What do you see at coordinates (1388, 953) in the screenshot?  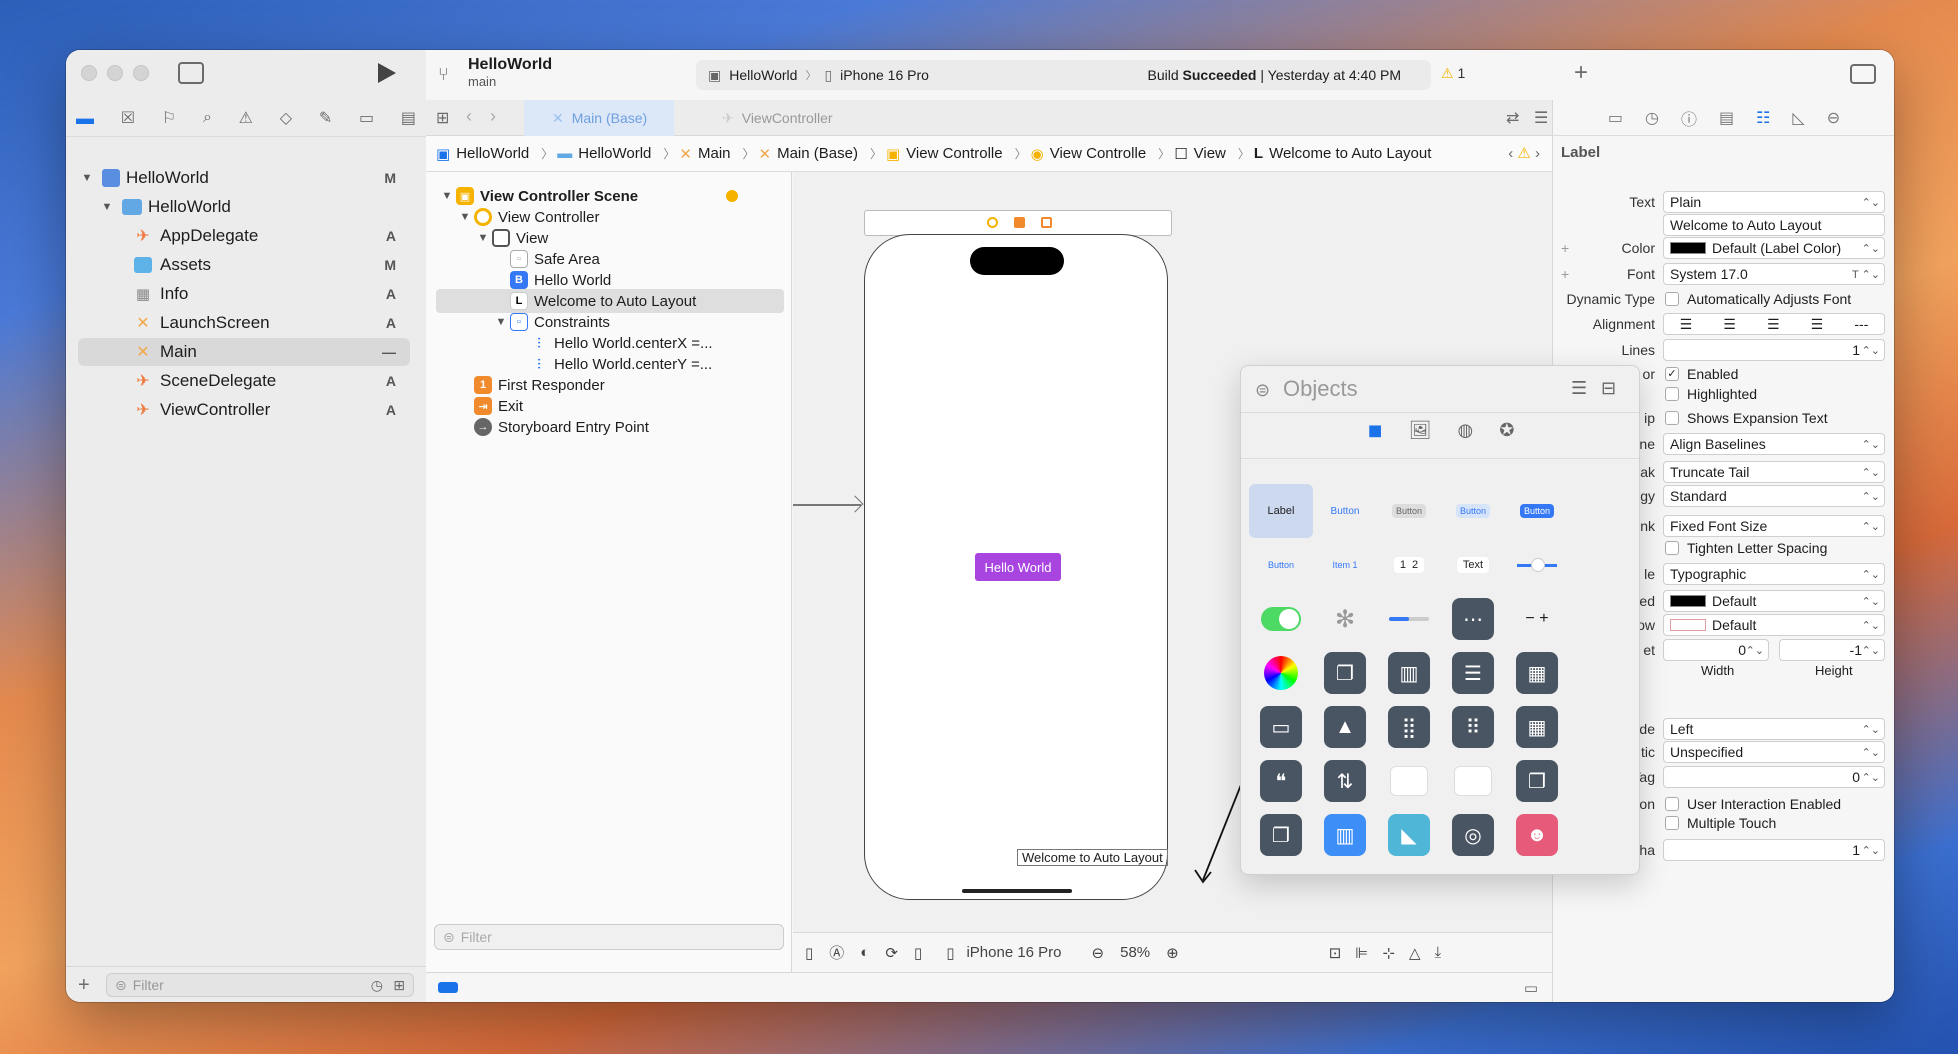 I see `add-constraints-icon: ⊹` at bounding box center [1388, 953].